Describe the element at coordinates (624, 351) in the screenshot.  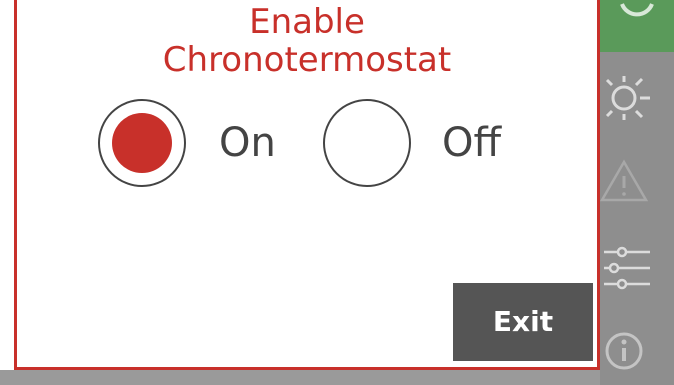
I see `info-icon` at that location.